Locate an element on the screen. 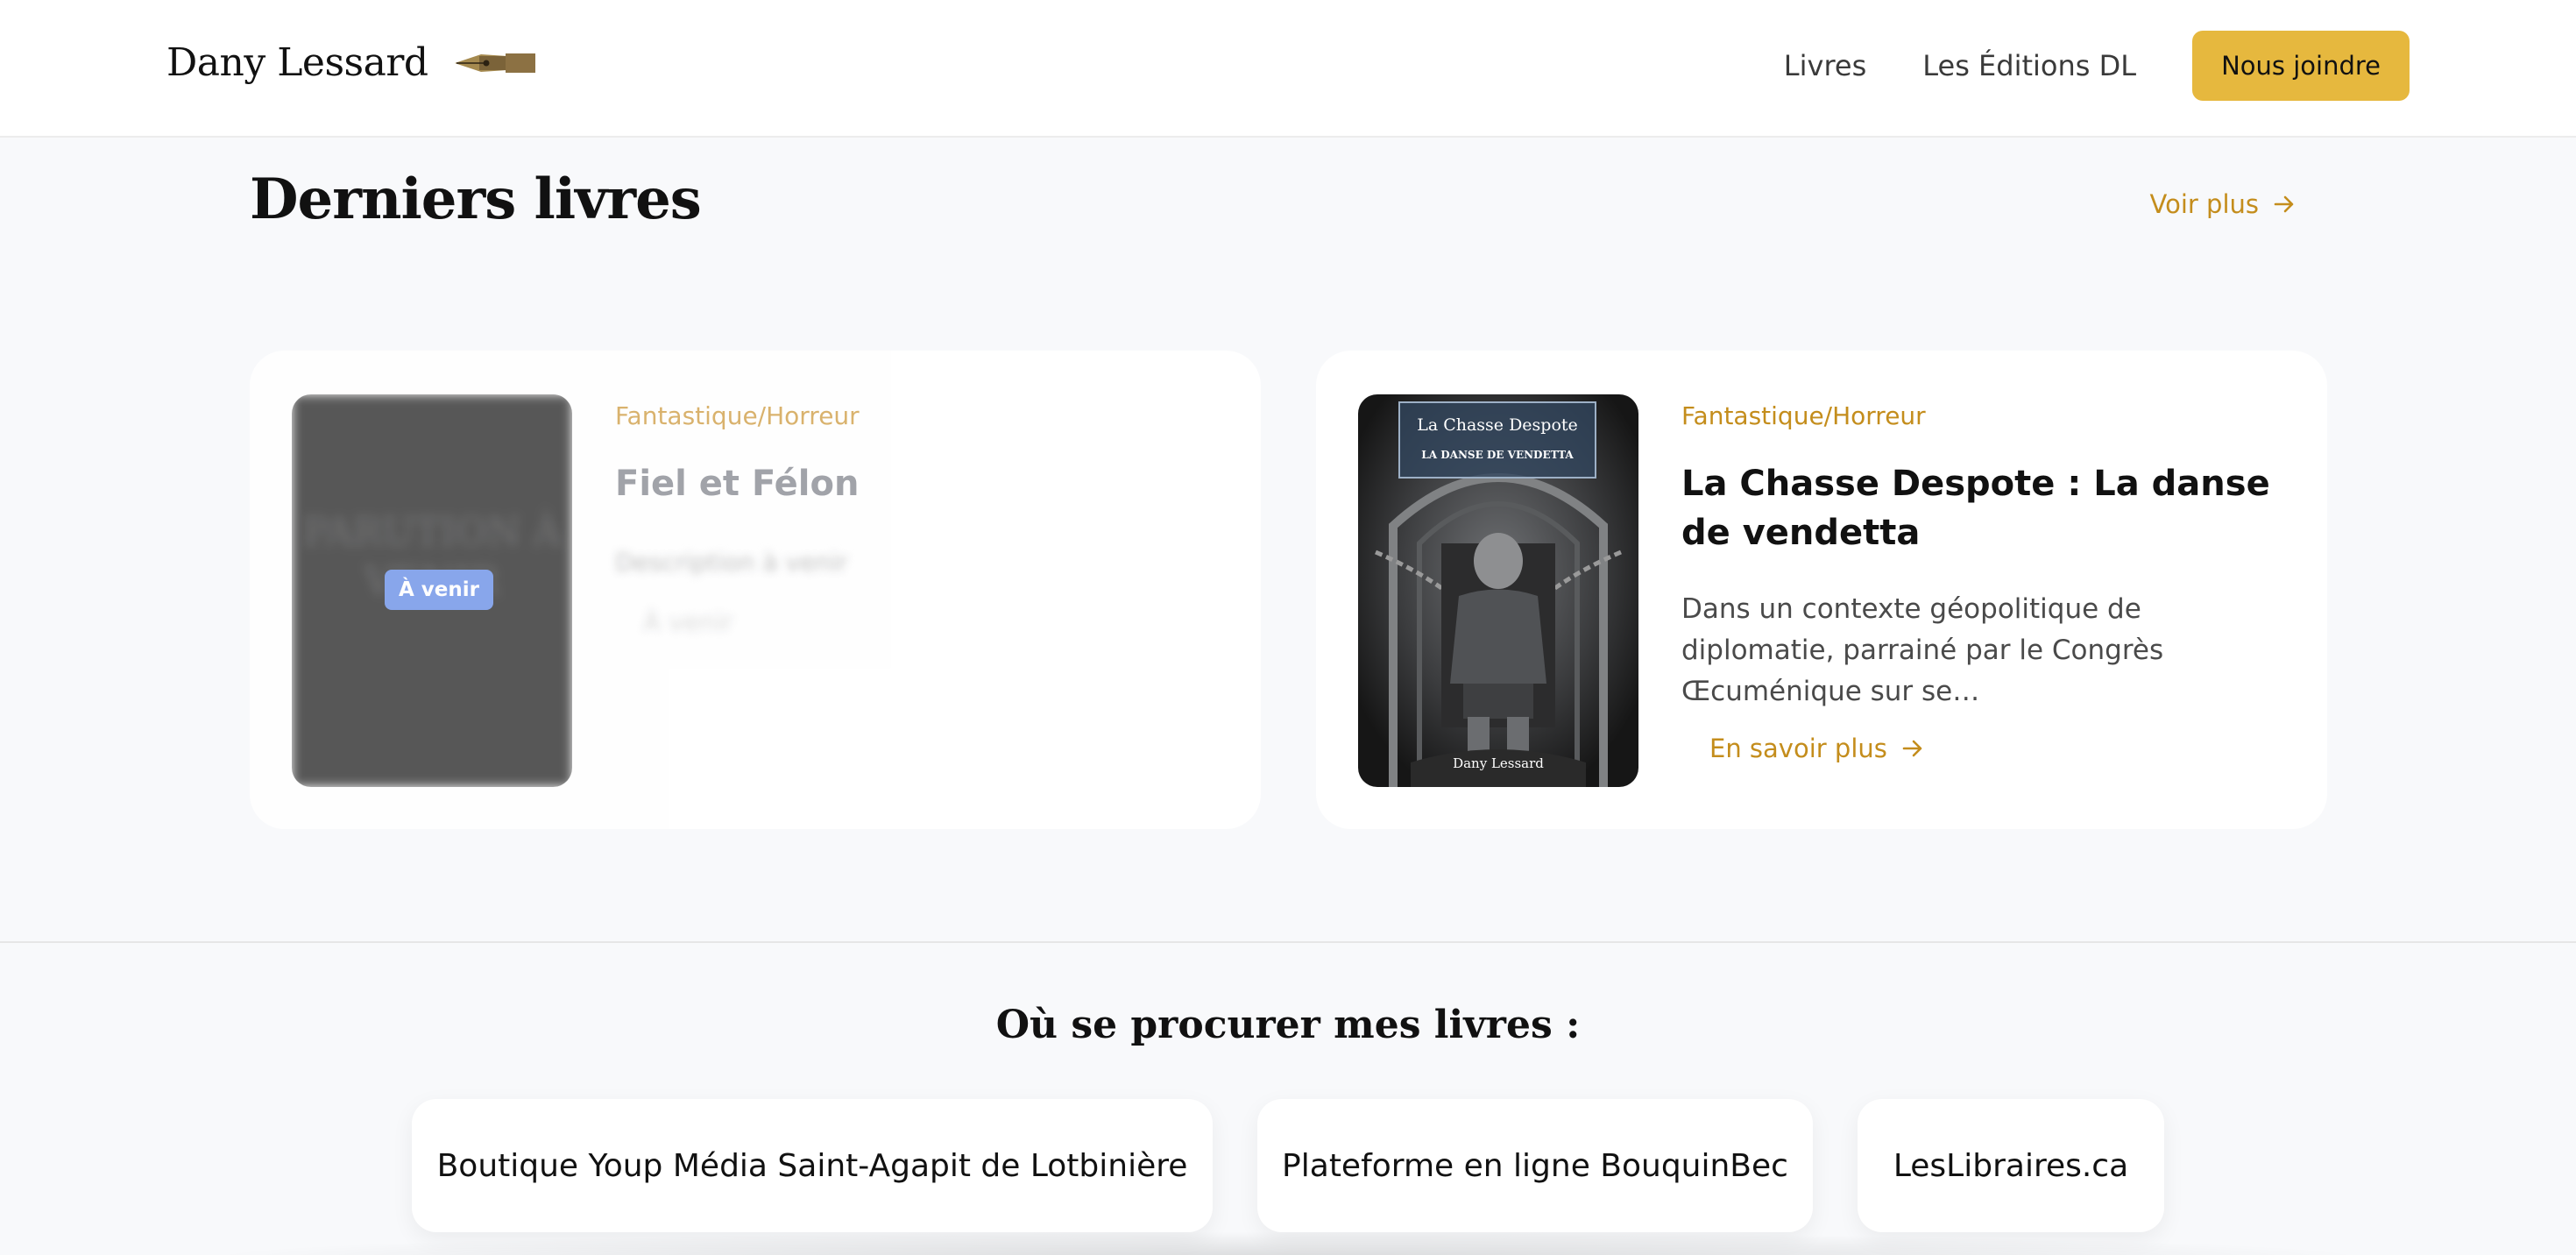 This screenshot has width=2576, height=1255. cover-title-box: La Chasse Despote LA DANSE DE VENDETTA is located at coordinates (1497, 440).